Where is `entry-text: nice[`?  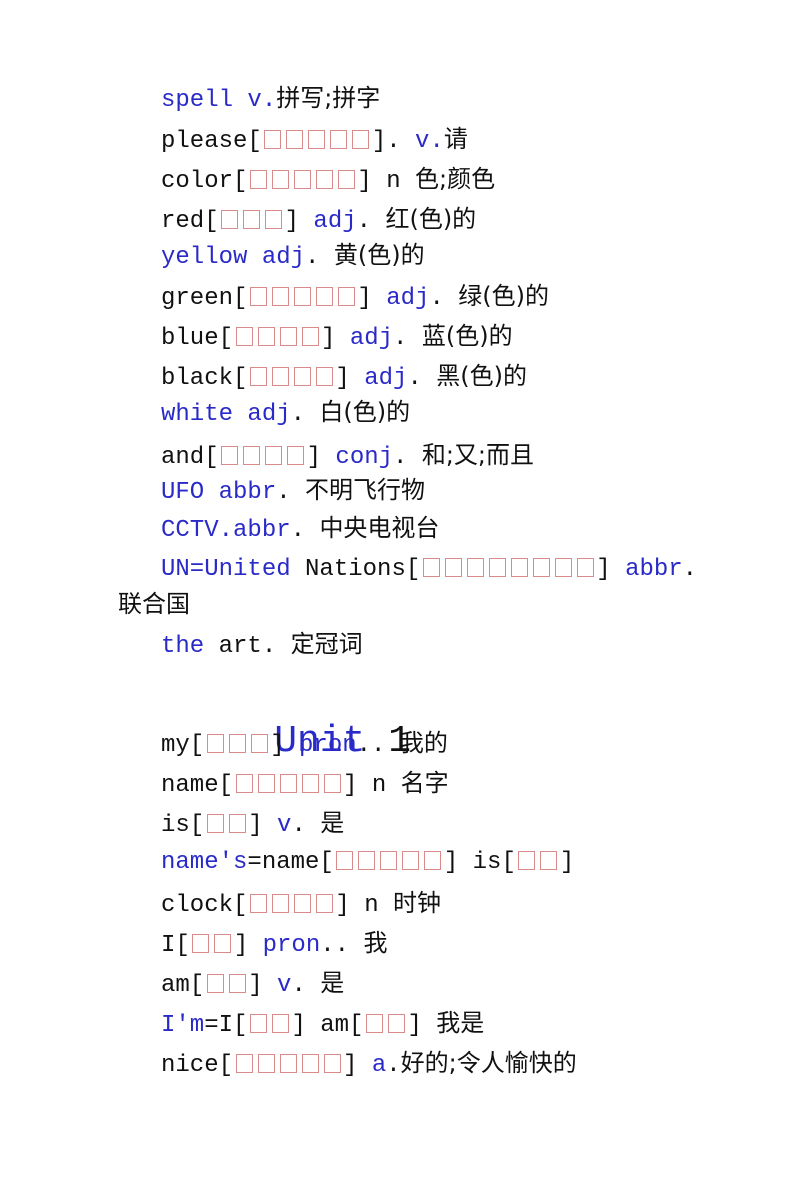
entry-text: nice[ is located at coordinates (197, 1065).